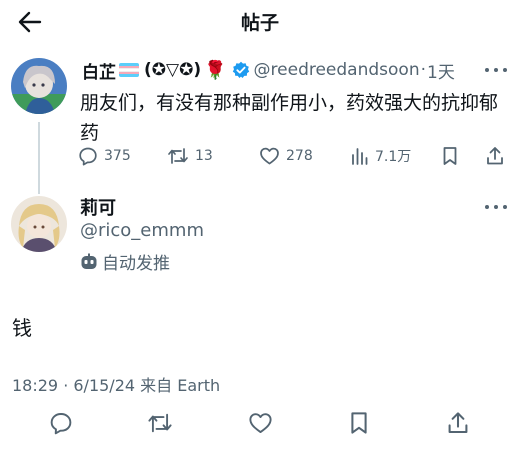  Describe the element at coordinates (142, 230) in the screenshot. I see `reply-handle: @rico_emmm` at that location.